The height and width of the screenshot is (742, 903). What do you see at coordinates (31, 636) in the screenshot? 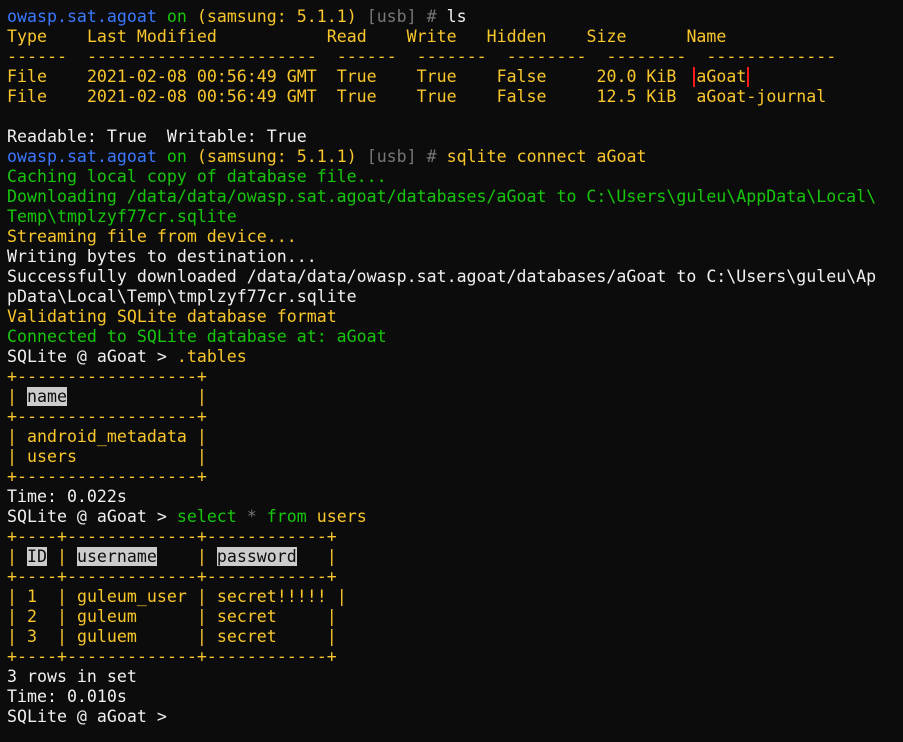
I see `users-cell-id: 3` at bounding box center [31, 636].